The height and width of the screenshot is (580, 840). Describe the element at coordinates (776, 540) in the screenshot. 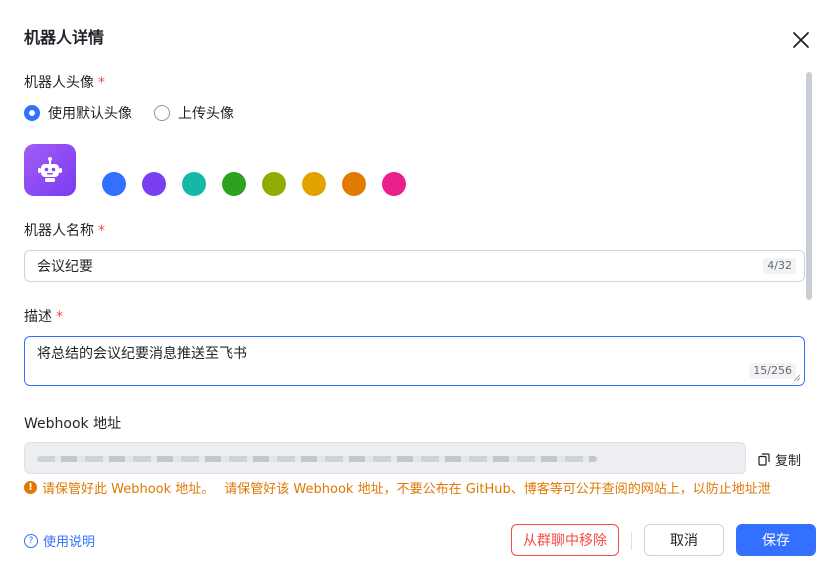

I see `save-button: 保存` at that location.